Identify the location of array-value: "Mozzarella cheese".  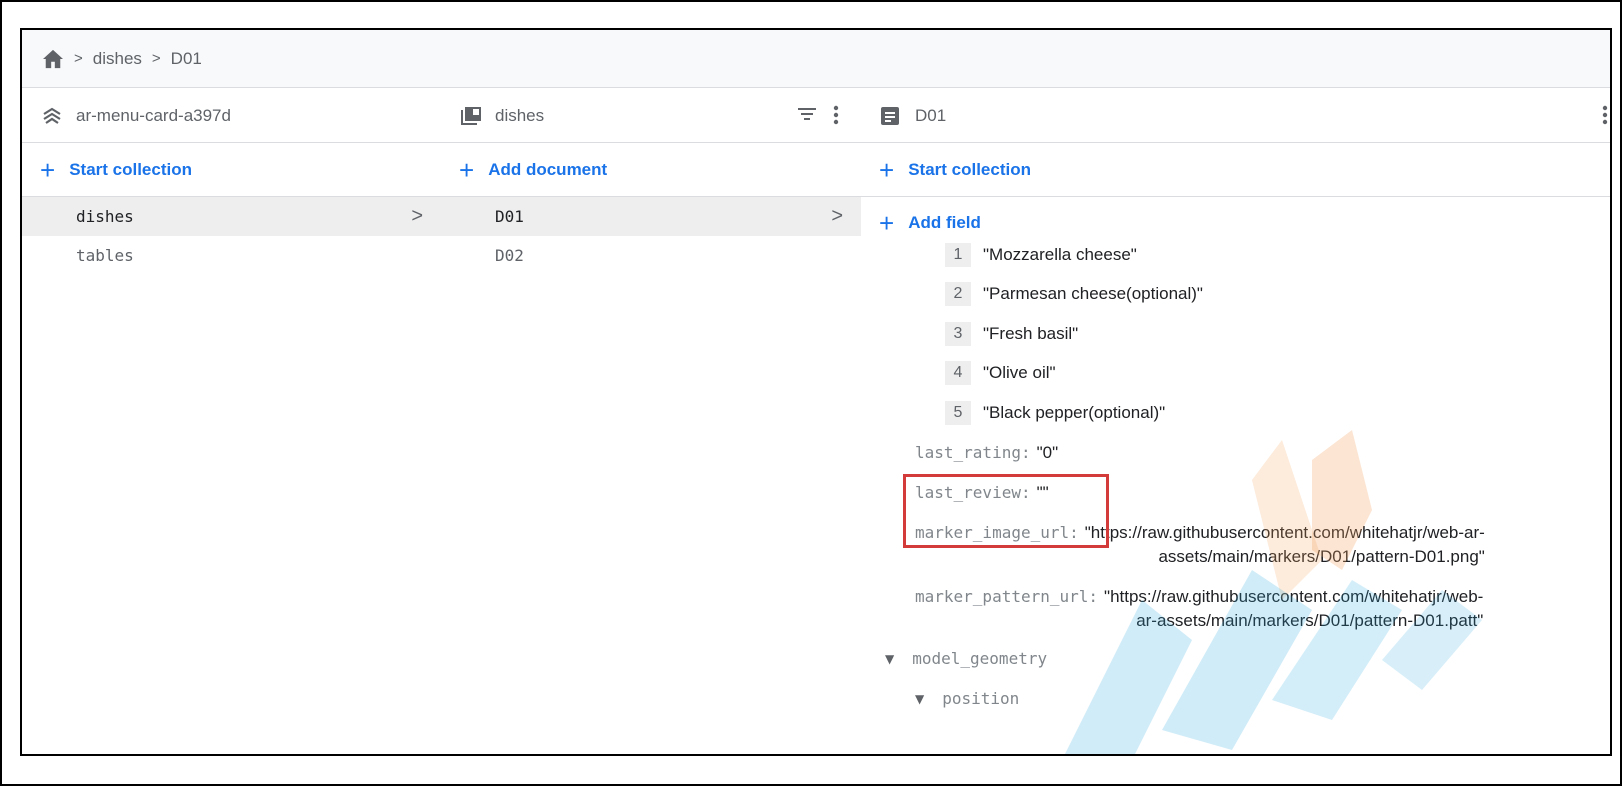
(1060, 254).